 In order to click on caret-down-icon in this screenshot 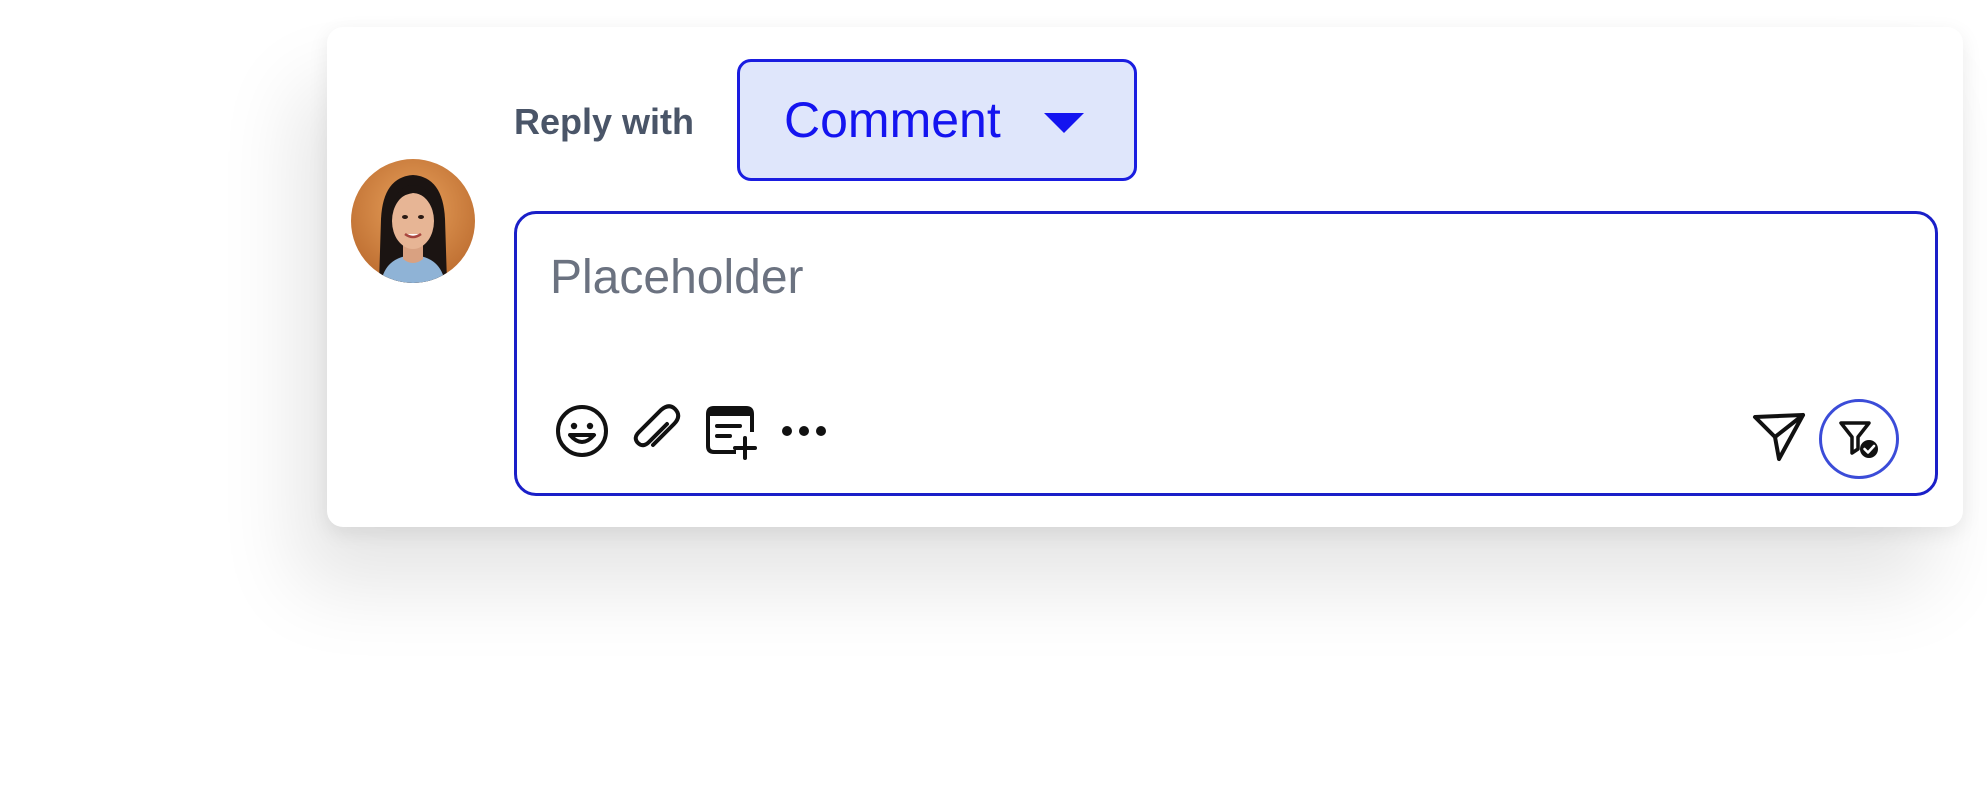, I will do `click(1064, 123)`.